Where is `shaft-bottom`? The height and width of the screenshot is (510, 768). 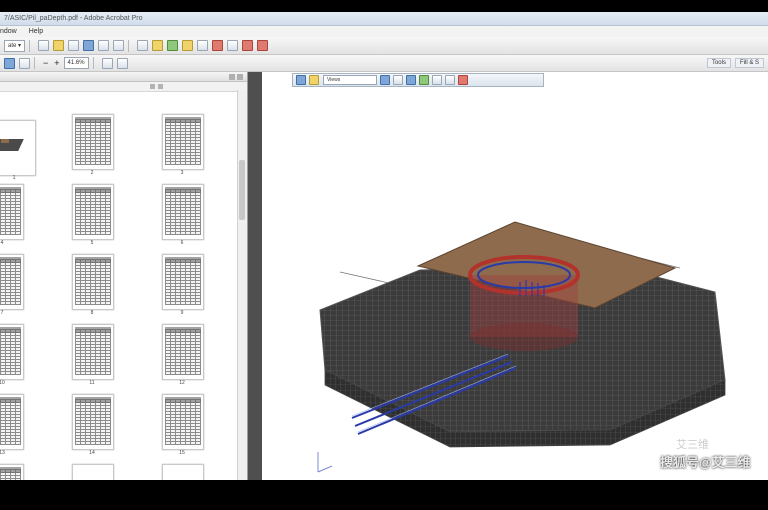
shaft-bottom is located at coordinates (524, 337).